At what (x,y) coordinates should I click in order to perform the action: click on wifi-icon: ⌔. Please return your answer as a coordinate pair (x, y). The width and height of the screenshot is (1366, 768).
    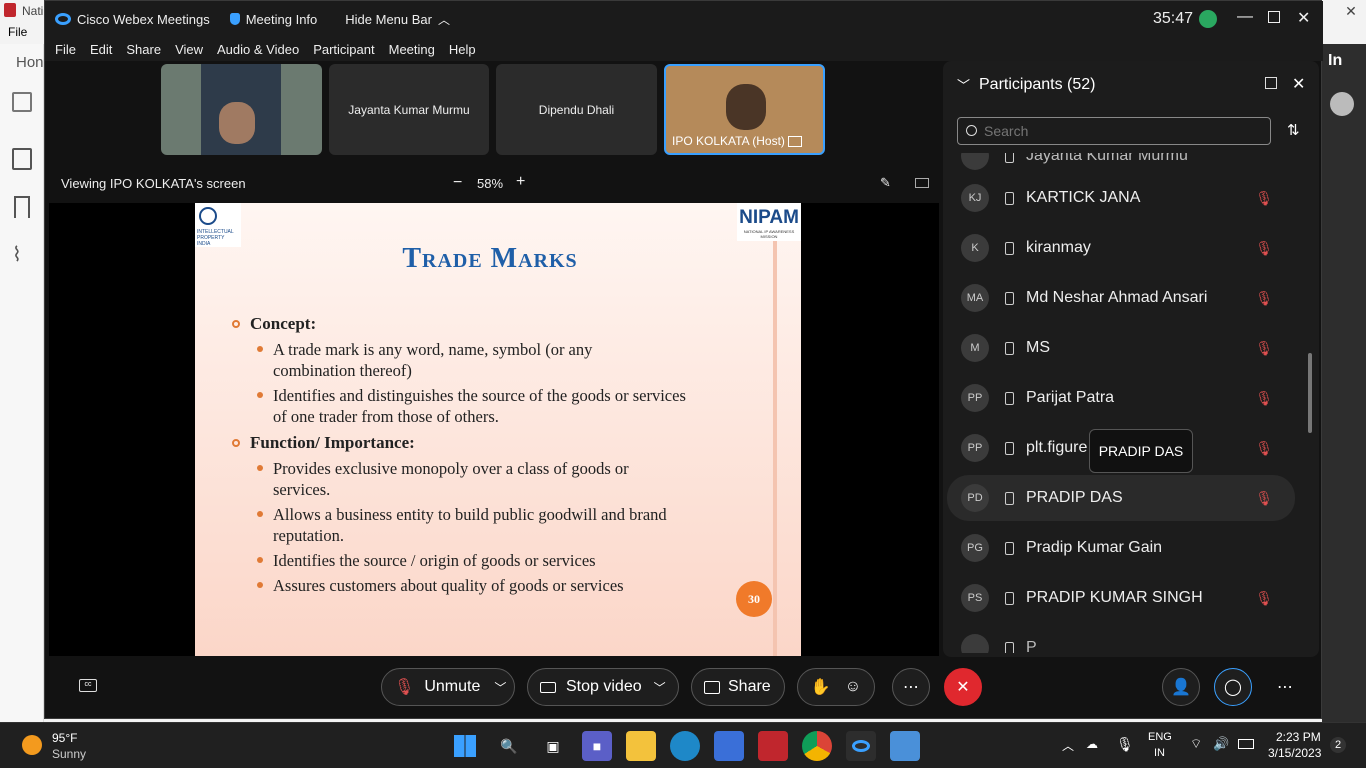
    Looking at the image, I should click on (1196, 744).